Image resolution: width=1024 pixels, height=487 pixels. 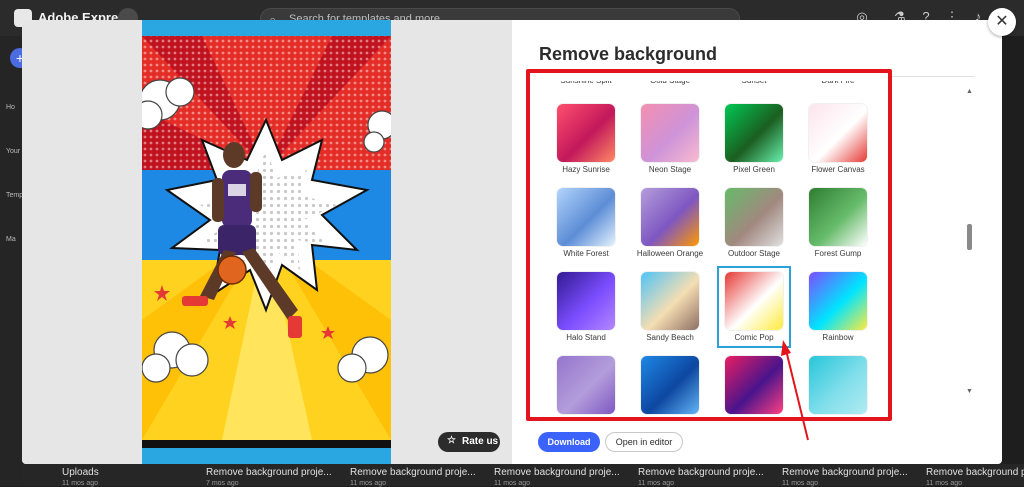 What do you see at coordinates (969, 237) in the screenshot?
I see `scrollbar-thumb` at bounding box center [969, 237].